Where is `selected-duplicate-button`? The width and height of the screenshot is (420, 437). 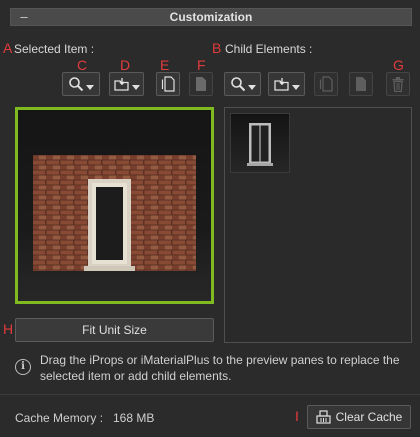
selected-duplicate-button is located at coordinates (168, 84).